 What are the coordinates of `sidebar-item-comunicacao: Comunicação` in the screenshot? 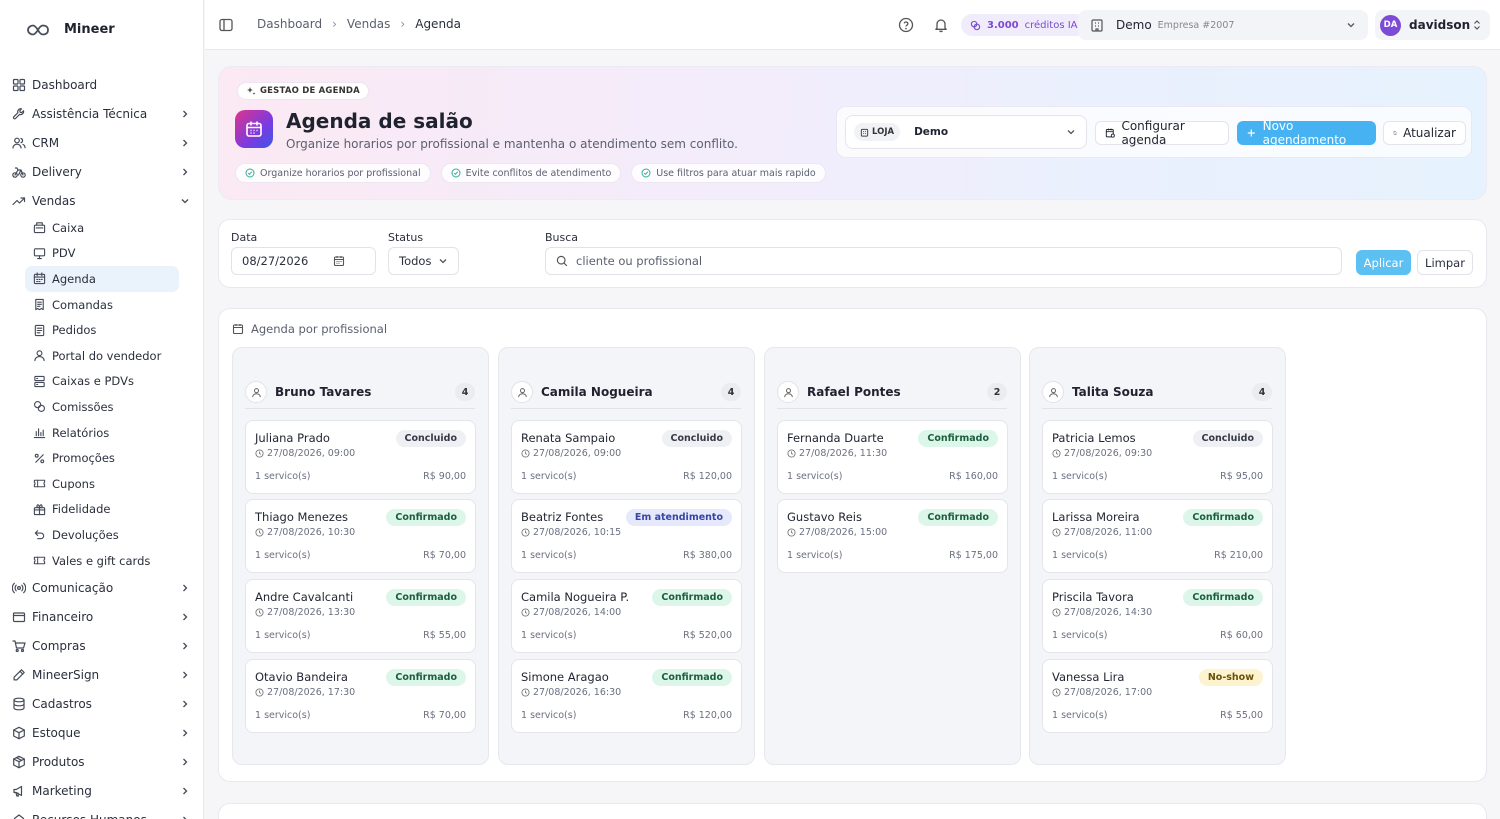 It's located at (101, 587).